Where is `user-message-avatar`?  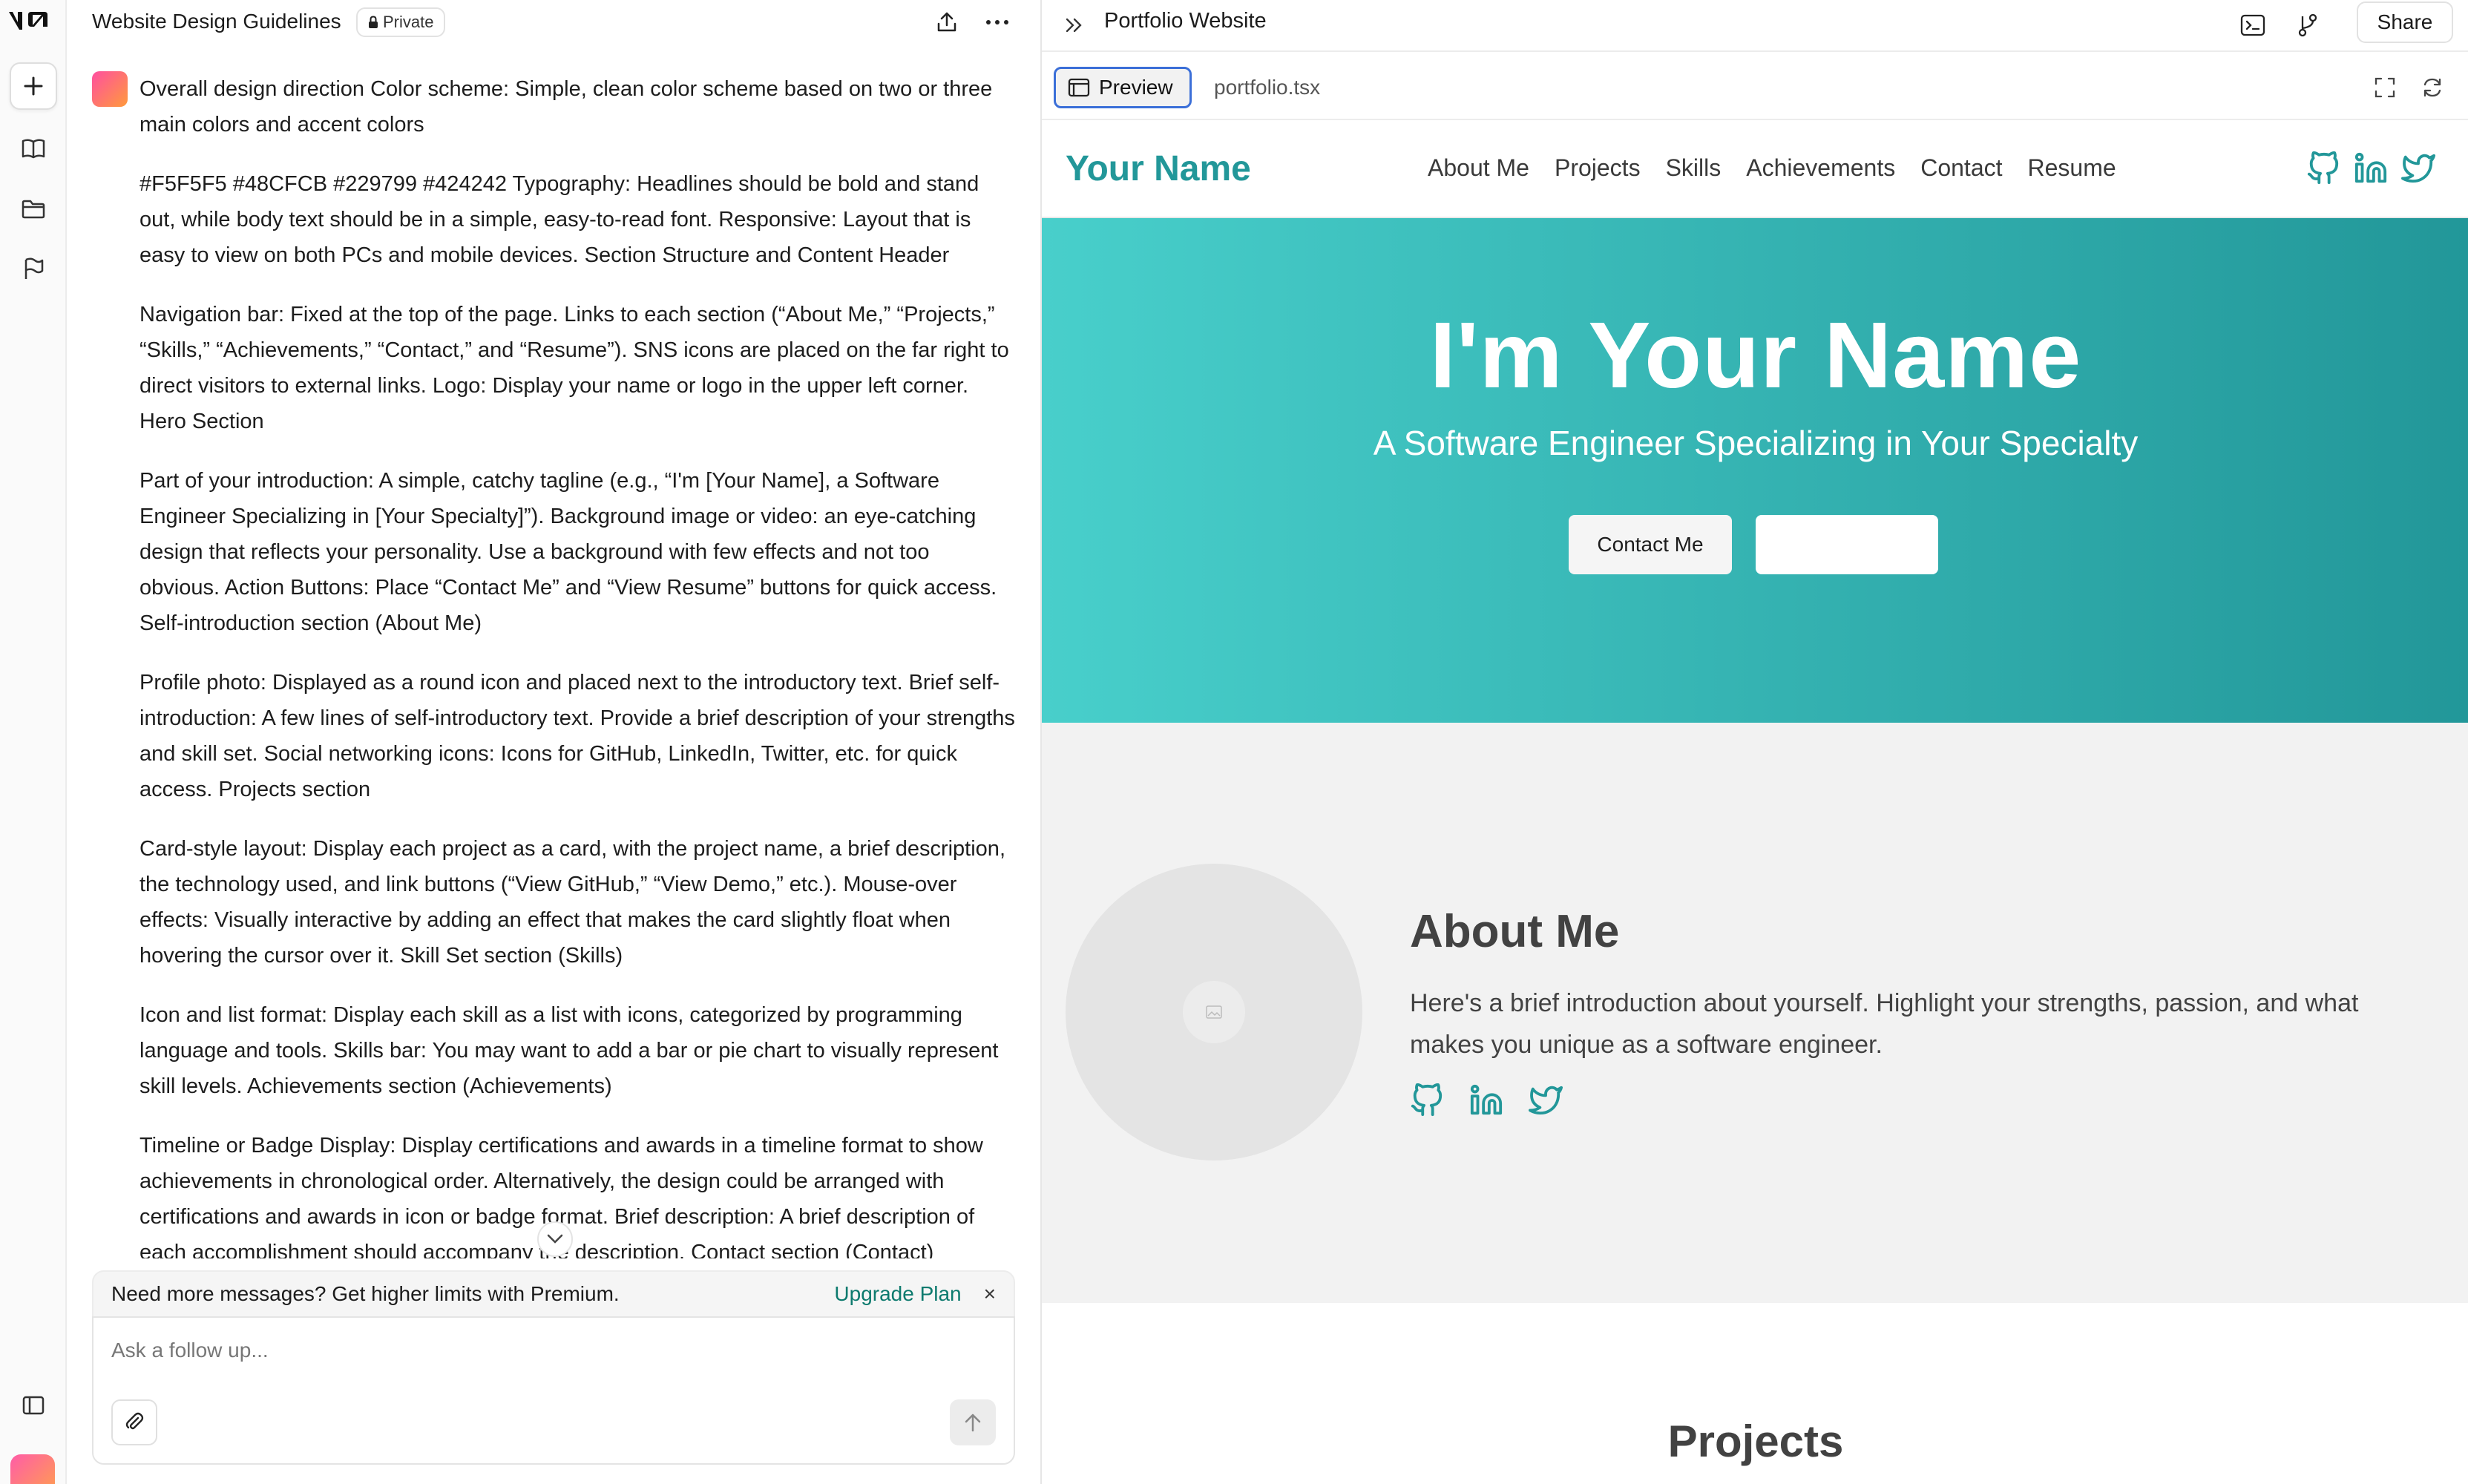 user-message-avatar is located at coordinates (110, 89).